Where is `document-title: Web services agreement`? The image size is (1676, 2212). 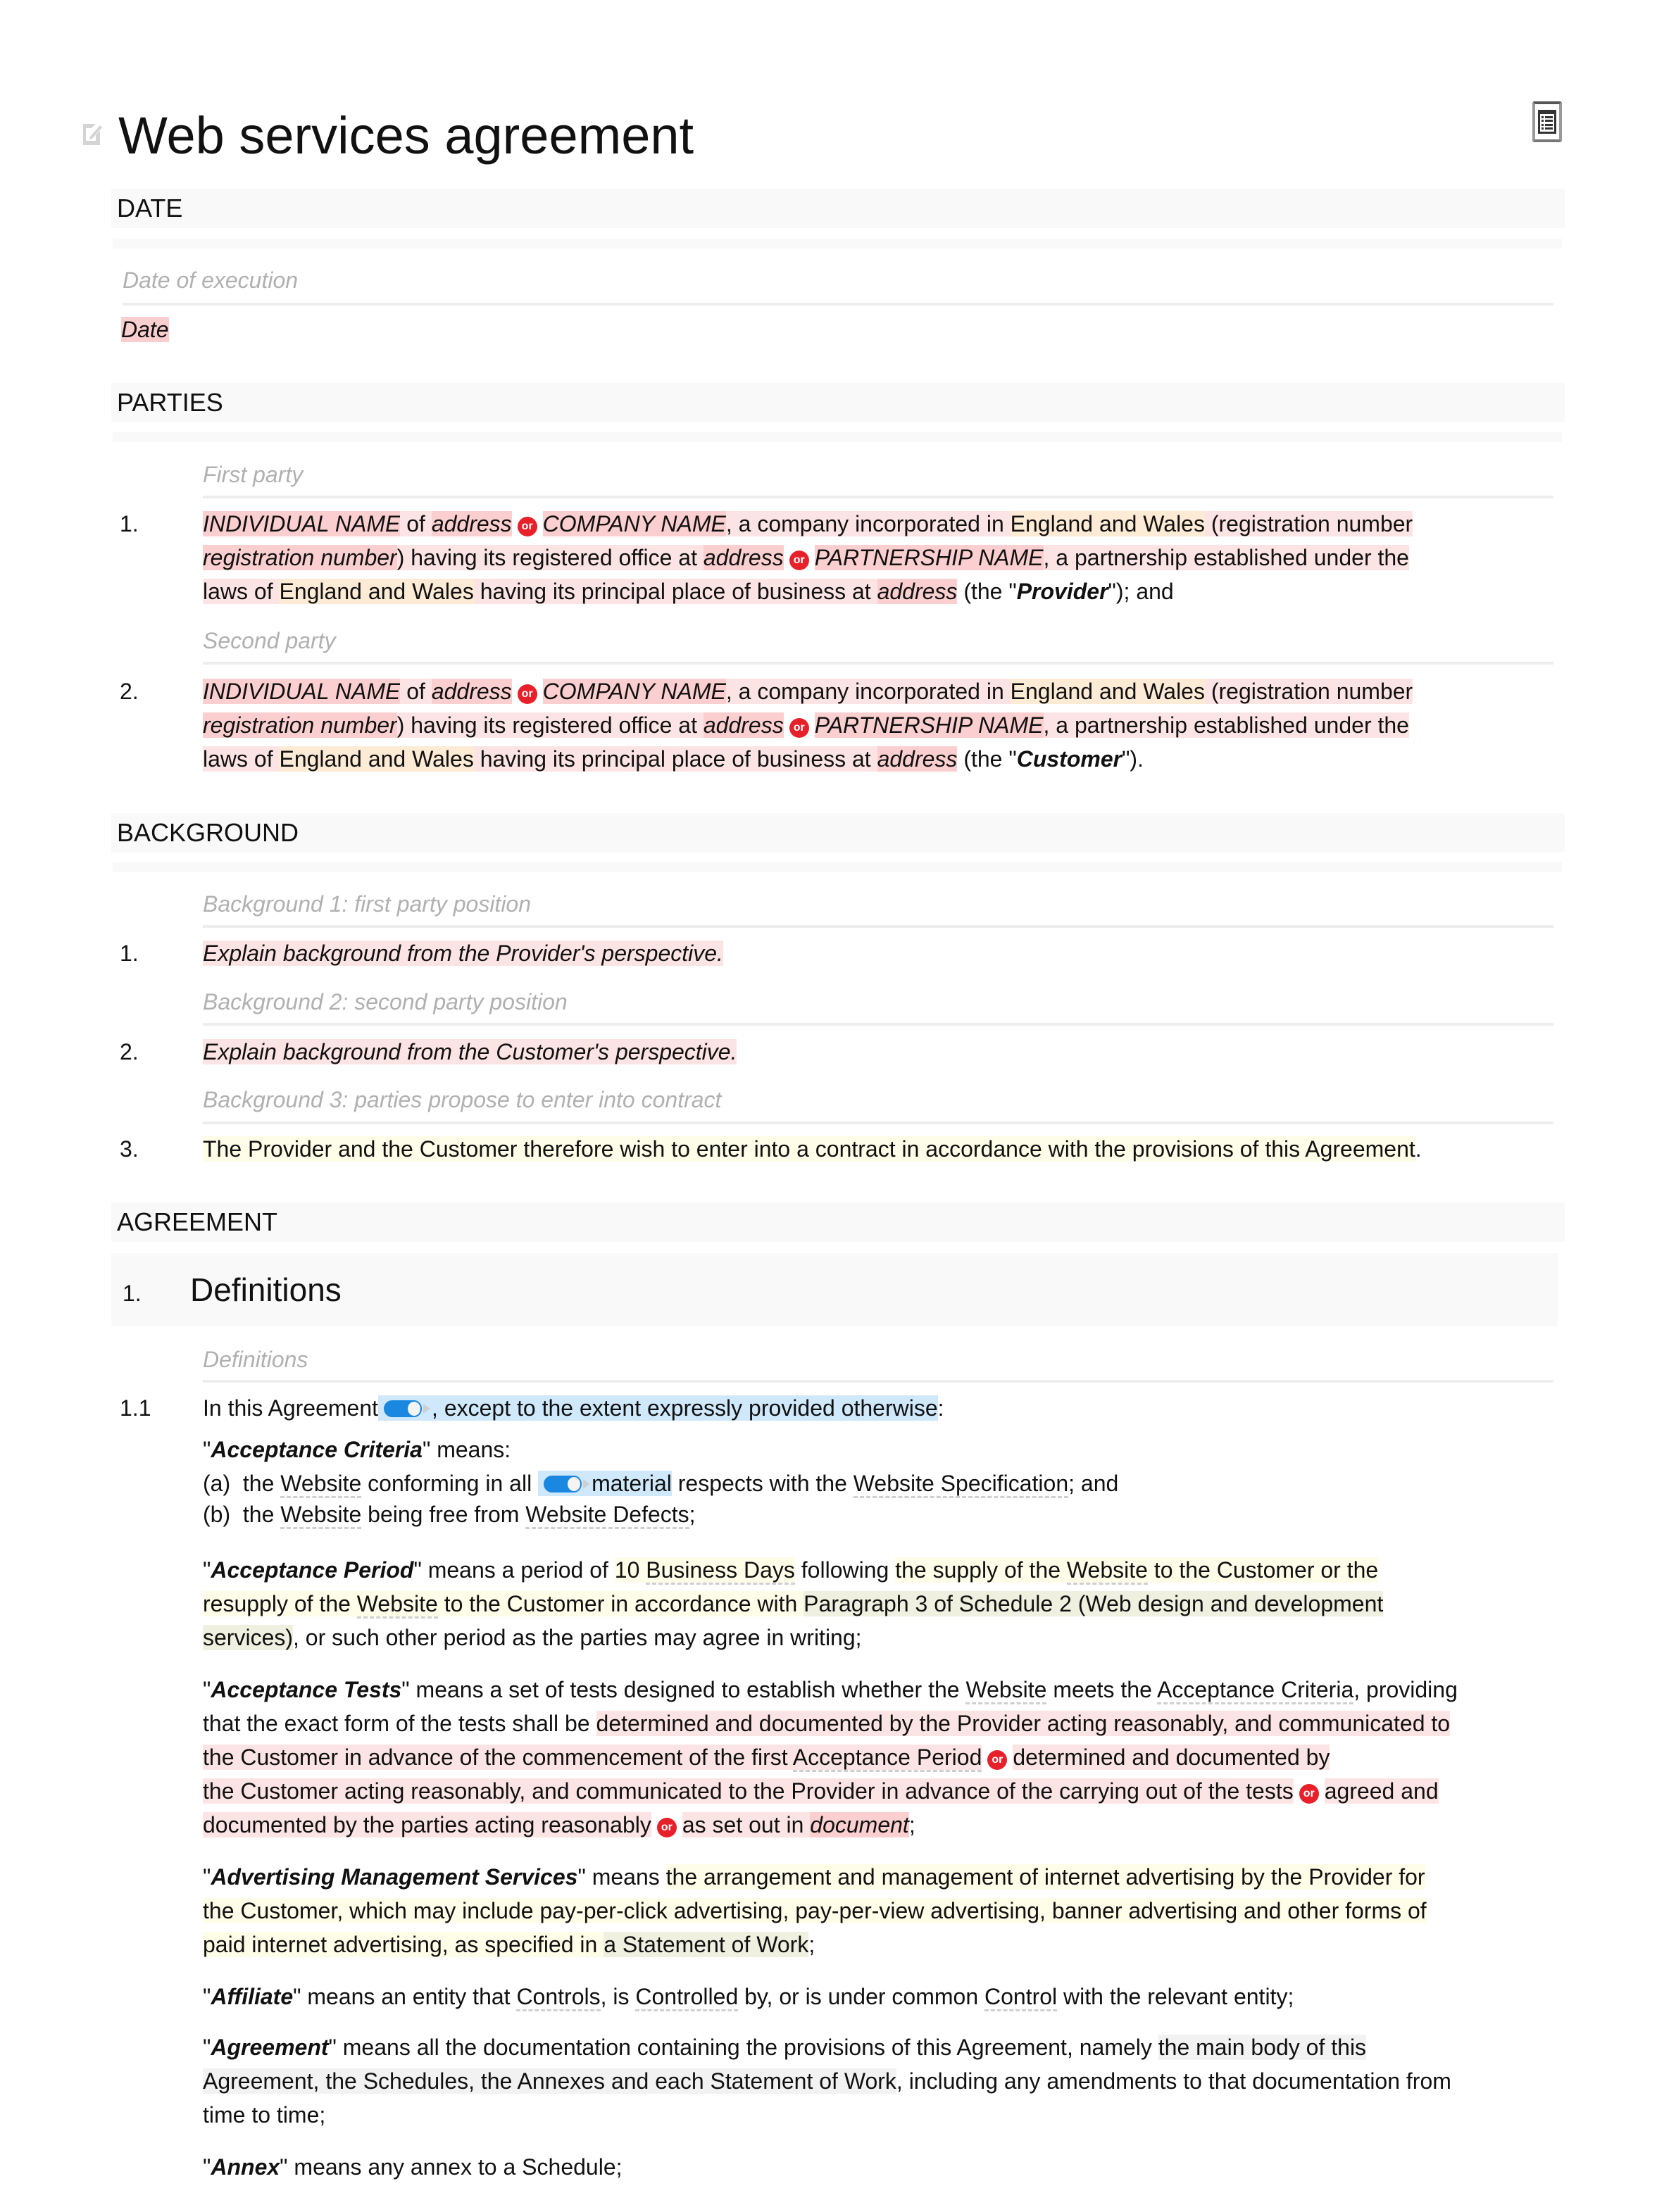 document-title: Web services agreement is located at coordinates (406, 135).